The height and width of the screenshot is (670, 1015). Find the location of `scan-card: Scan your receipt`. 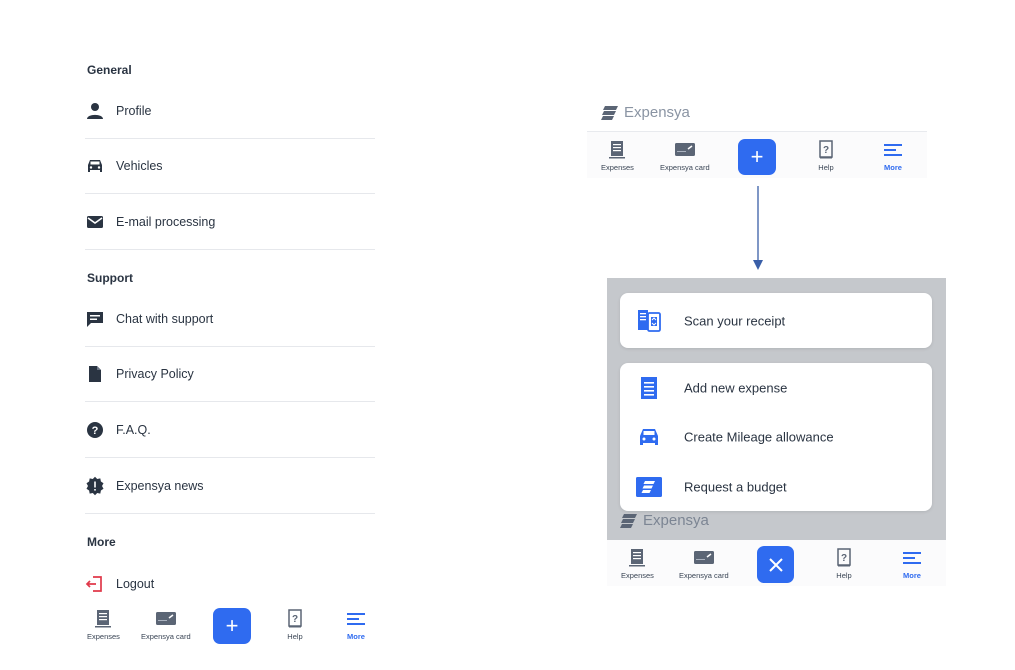

scan-card: Scan your receipt is located at coordinates (776, 320).